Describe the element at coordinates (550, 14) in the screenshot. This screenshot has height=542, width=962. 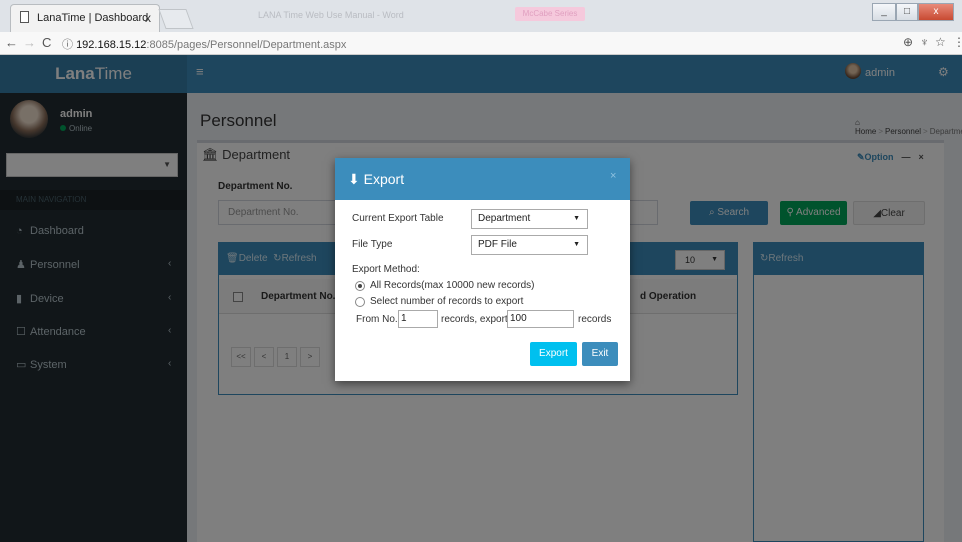
I see `window-title-badge: McCabe Series` at that location.